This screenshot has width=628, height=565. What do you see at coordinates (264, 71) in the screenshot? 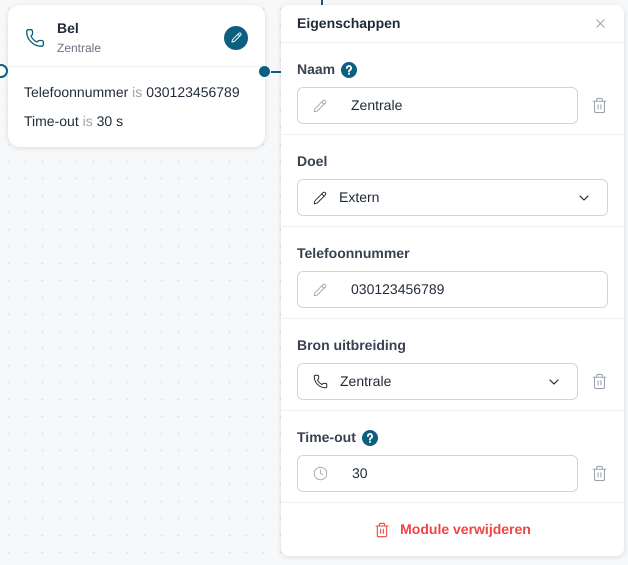
I see `output-handle` at bounding box center [264, 71].